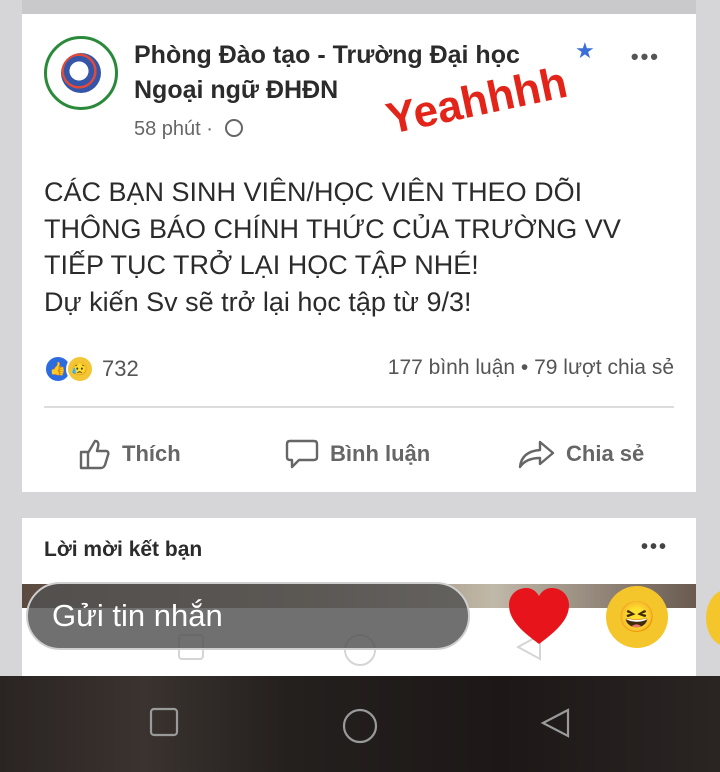 The width and height of the screenshot is (720, 772). I want to click on page-avatar, so click(81, 73).